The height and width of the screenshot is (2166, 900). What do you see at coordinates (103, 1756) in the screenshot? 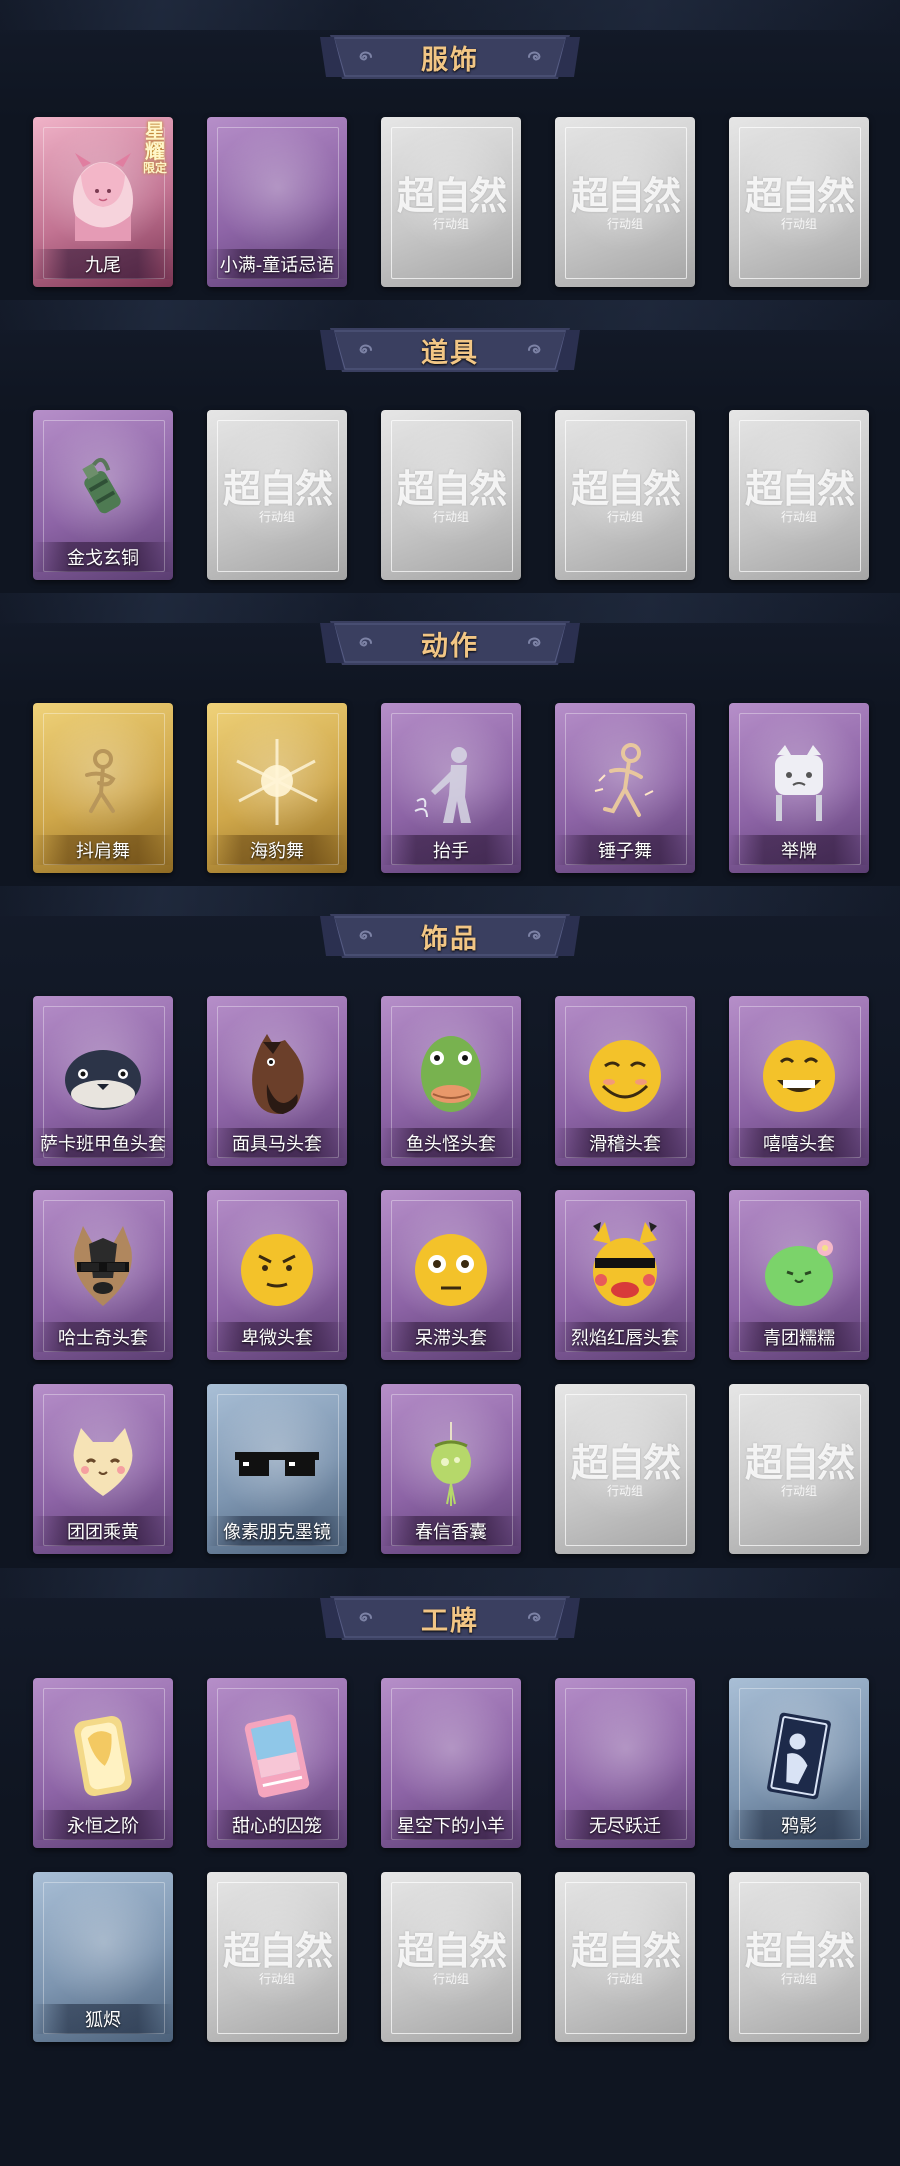
I see `golden-card-icon` at bounding box center [103, 1756].